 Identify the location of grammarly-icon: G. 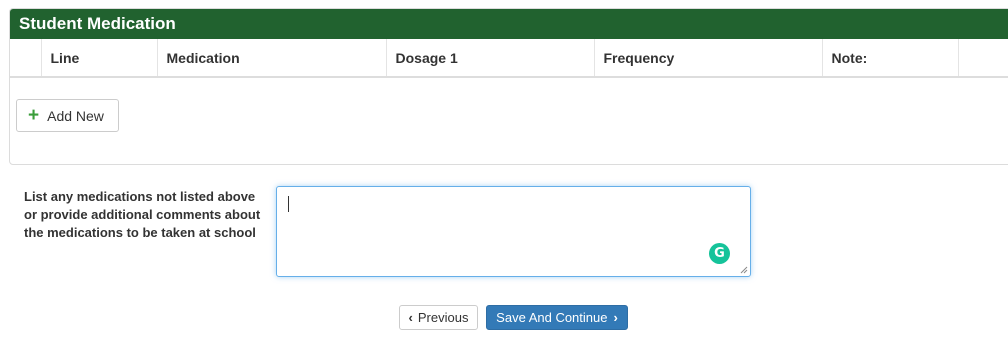
(719, 253).